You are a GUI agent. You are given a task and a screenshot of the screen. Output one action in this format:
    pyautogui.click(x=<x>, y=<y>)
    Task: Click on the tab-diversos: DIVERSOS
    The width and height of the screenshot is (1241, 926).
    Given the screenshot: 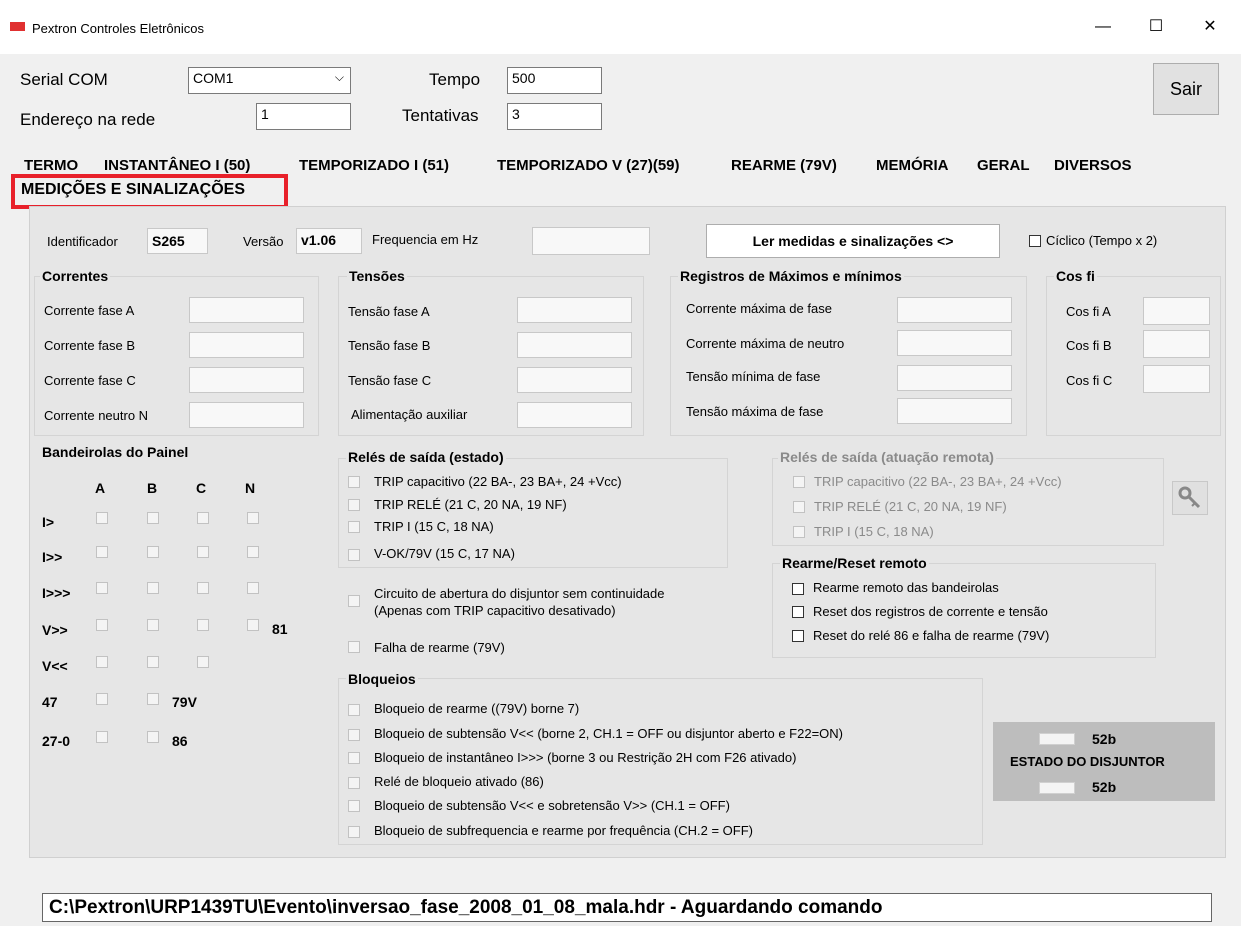 What is the action you would take?
    pyautogui.click(x=1093, y=165)
    